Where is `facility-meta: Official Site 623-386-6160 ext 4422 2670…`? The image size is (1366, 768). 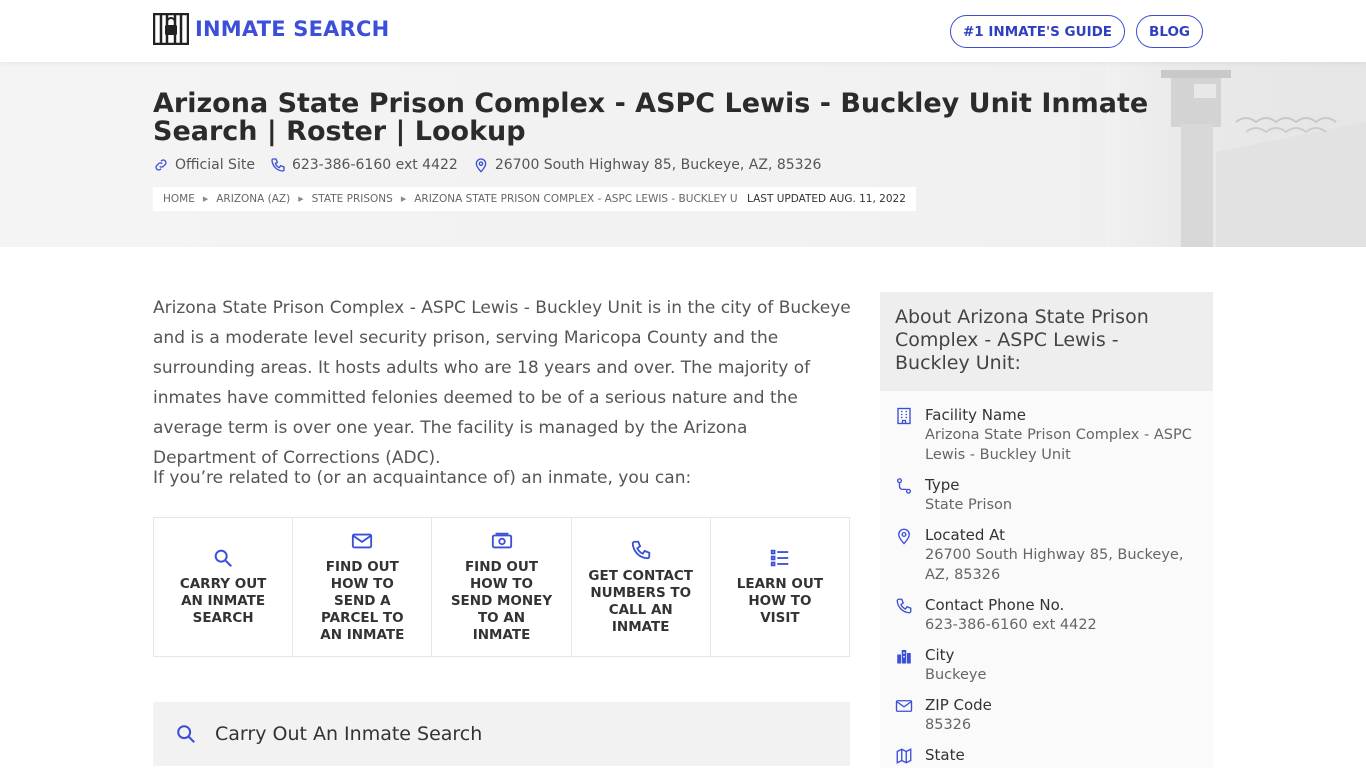 facility-meta: Official Site 623-386-6160 ext 4422 2670… is located at coordinates (487, 165).